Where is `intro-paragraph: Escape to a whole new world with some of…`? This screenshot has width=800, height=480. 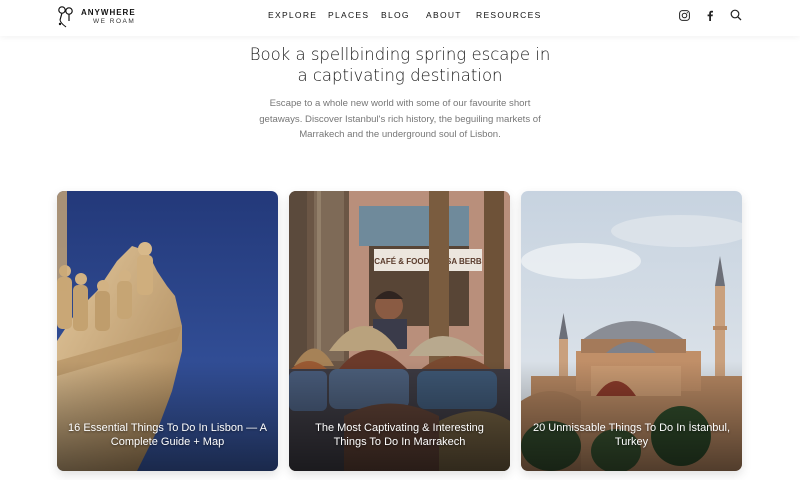
intro-paragraph: Escape to a whole new world with some of… is located at coordinates (400, 119).